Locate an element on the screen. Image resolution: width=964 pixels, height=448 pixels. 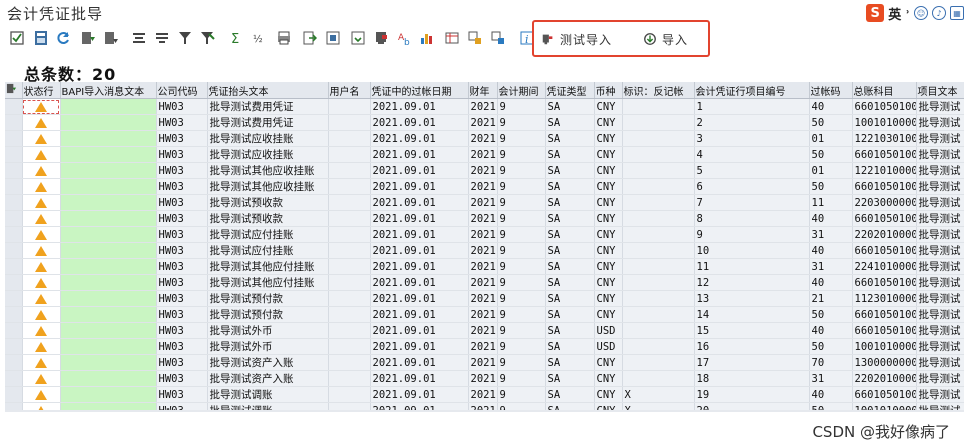
cell-item: 19 is located at coordinates (752, 394).